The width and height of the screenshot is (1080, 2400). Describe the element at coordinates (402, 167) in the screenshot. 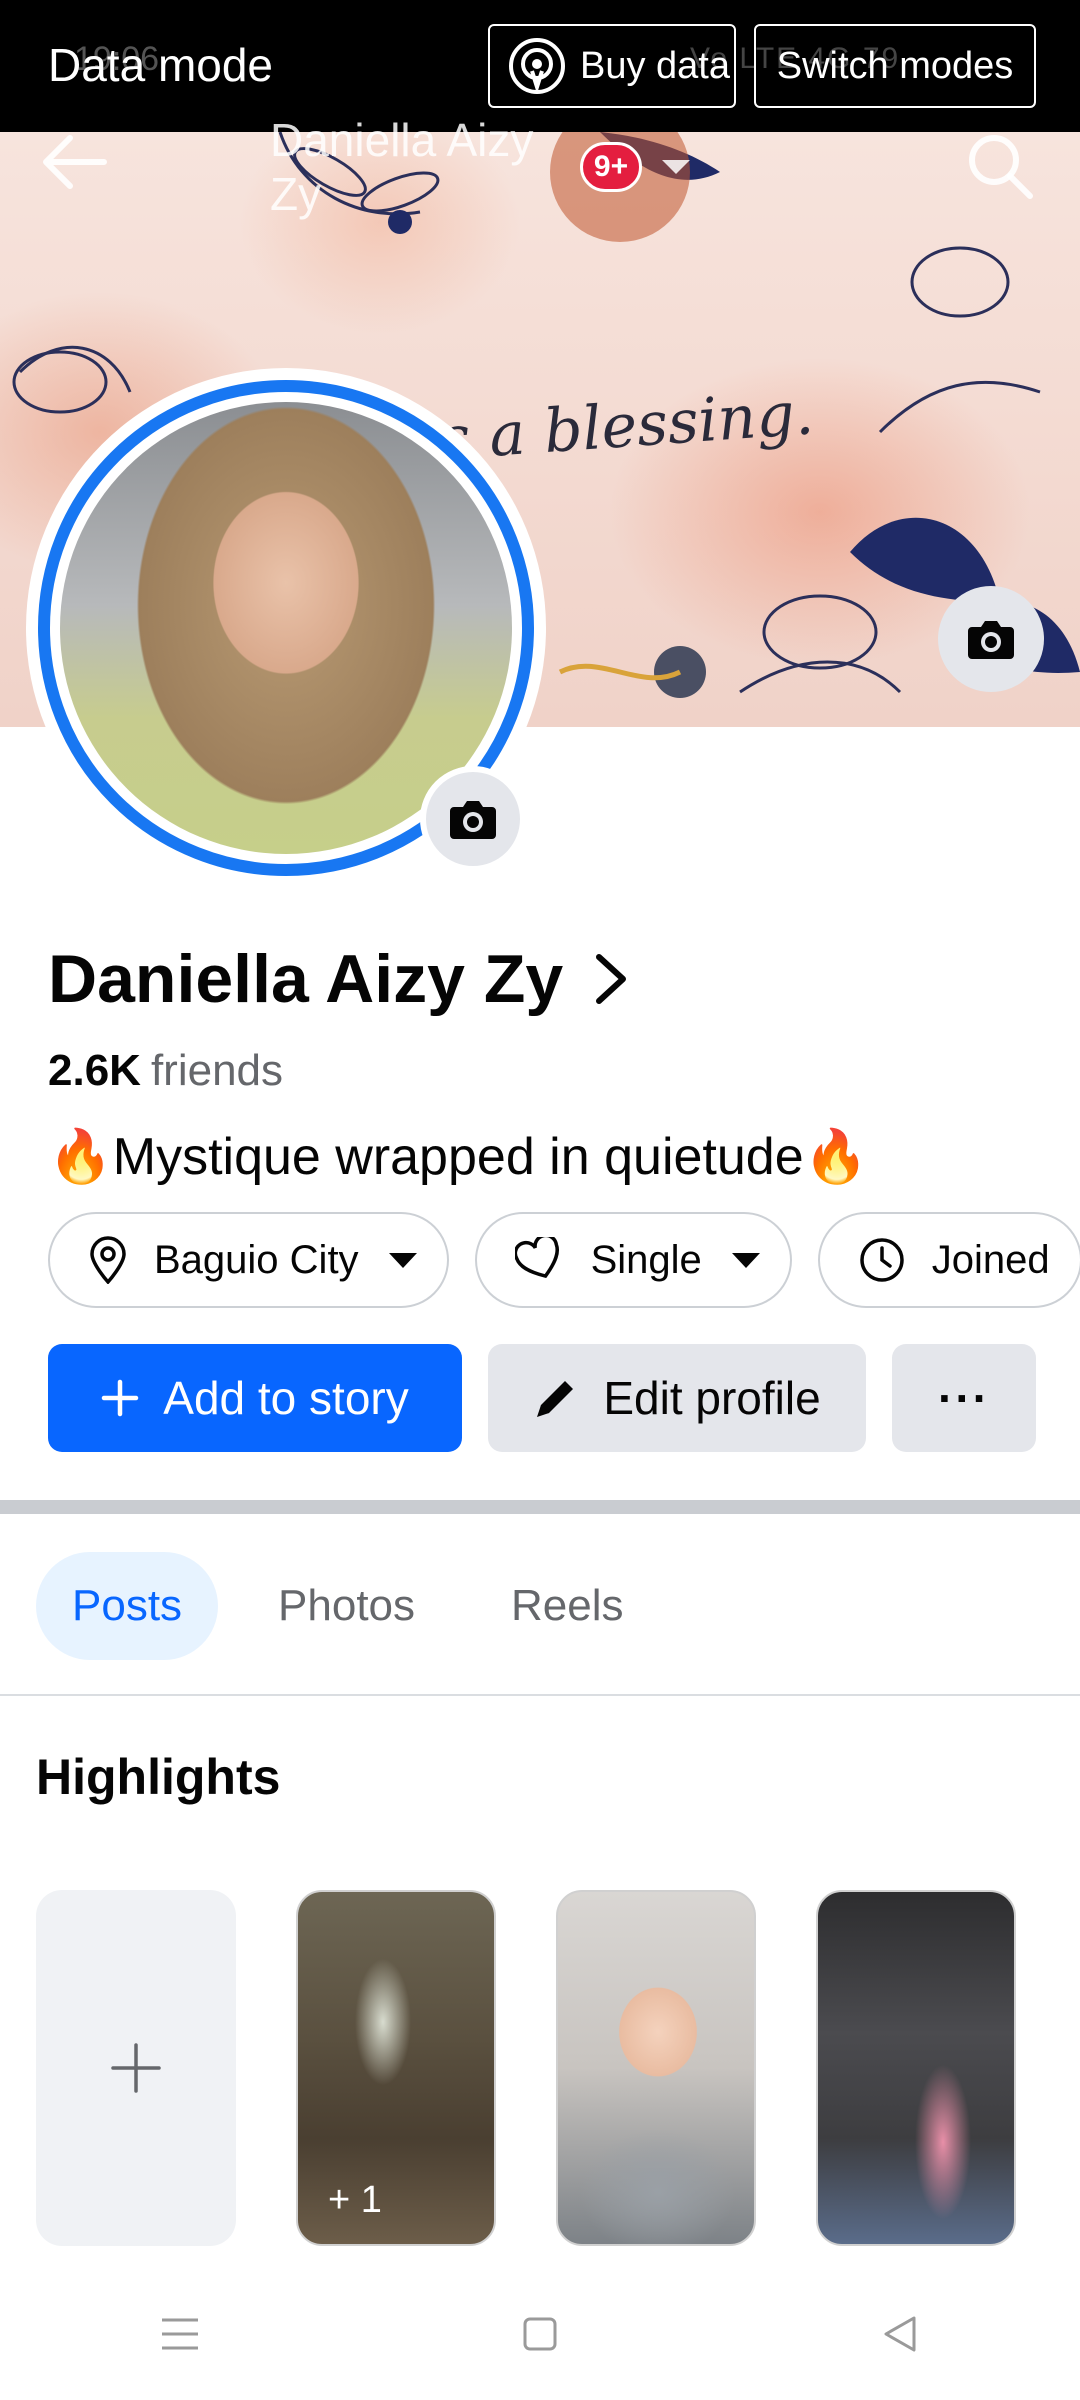

I see `header-title: Daniella Aizy Zy` at that location.